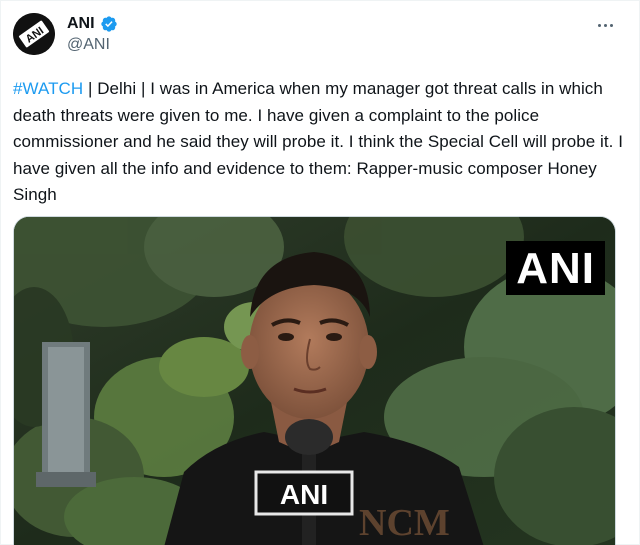  I want to click on verified-badge-icon, so click(109, 24).